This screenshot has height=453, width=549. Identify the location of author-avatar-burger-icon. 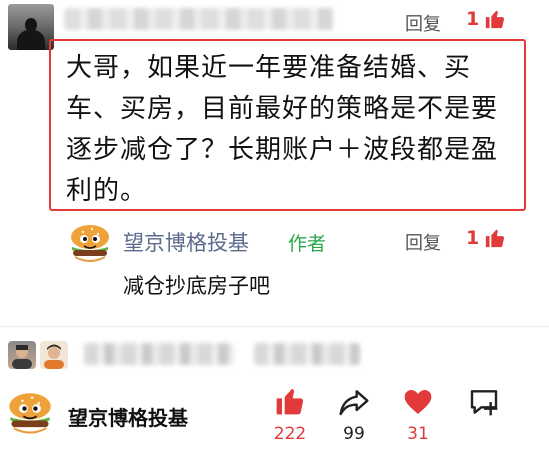
(90, 244).